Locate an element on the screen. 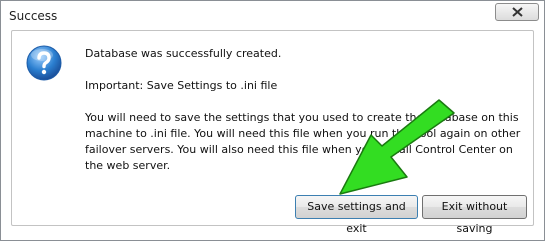 The width and height of the screenshot is (545, 241). exit-without-saving-button: Exit without saving is located at coordinates (474, 215).